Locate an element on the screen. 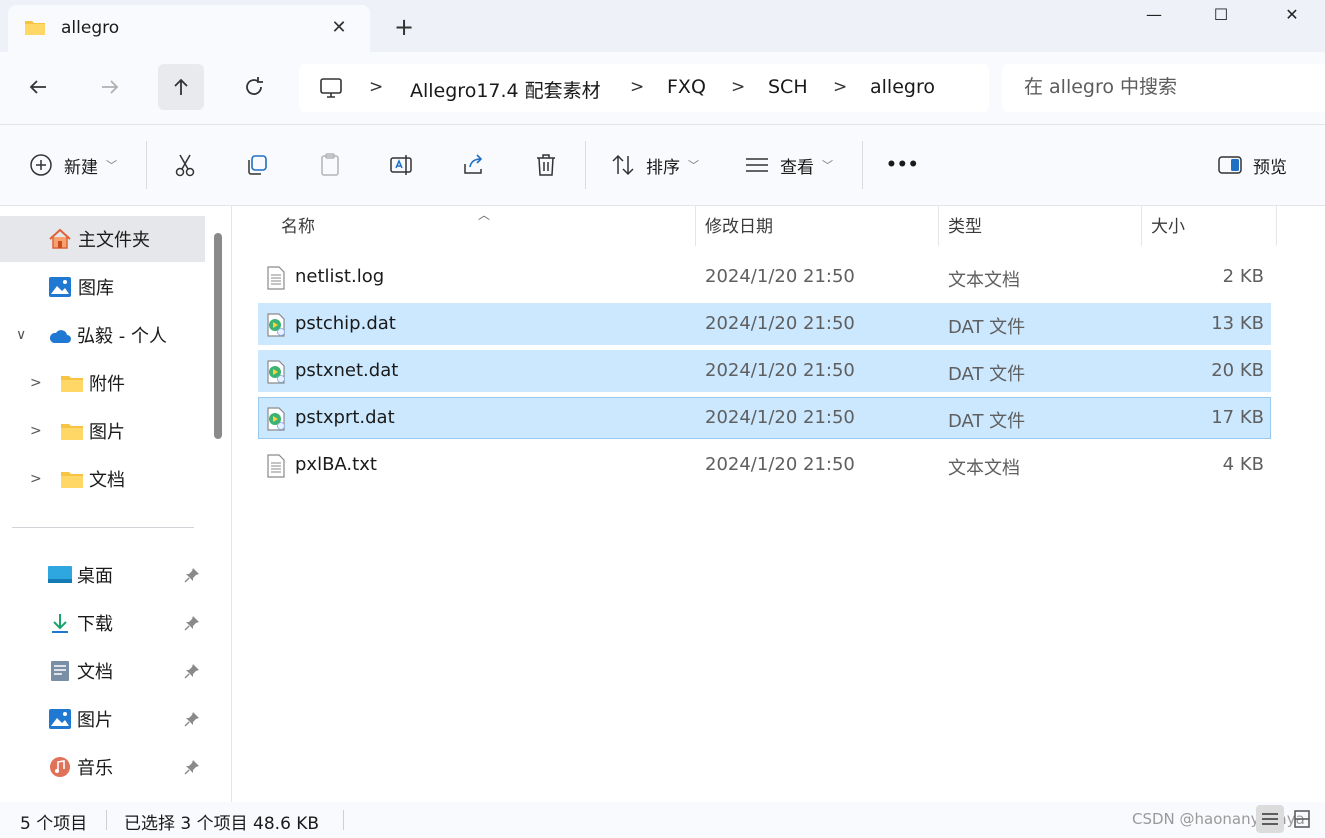 The height and width of the screenshot is (838, 1325). breadcrumb-item: allegro is located at coordinates (902, 87).